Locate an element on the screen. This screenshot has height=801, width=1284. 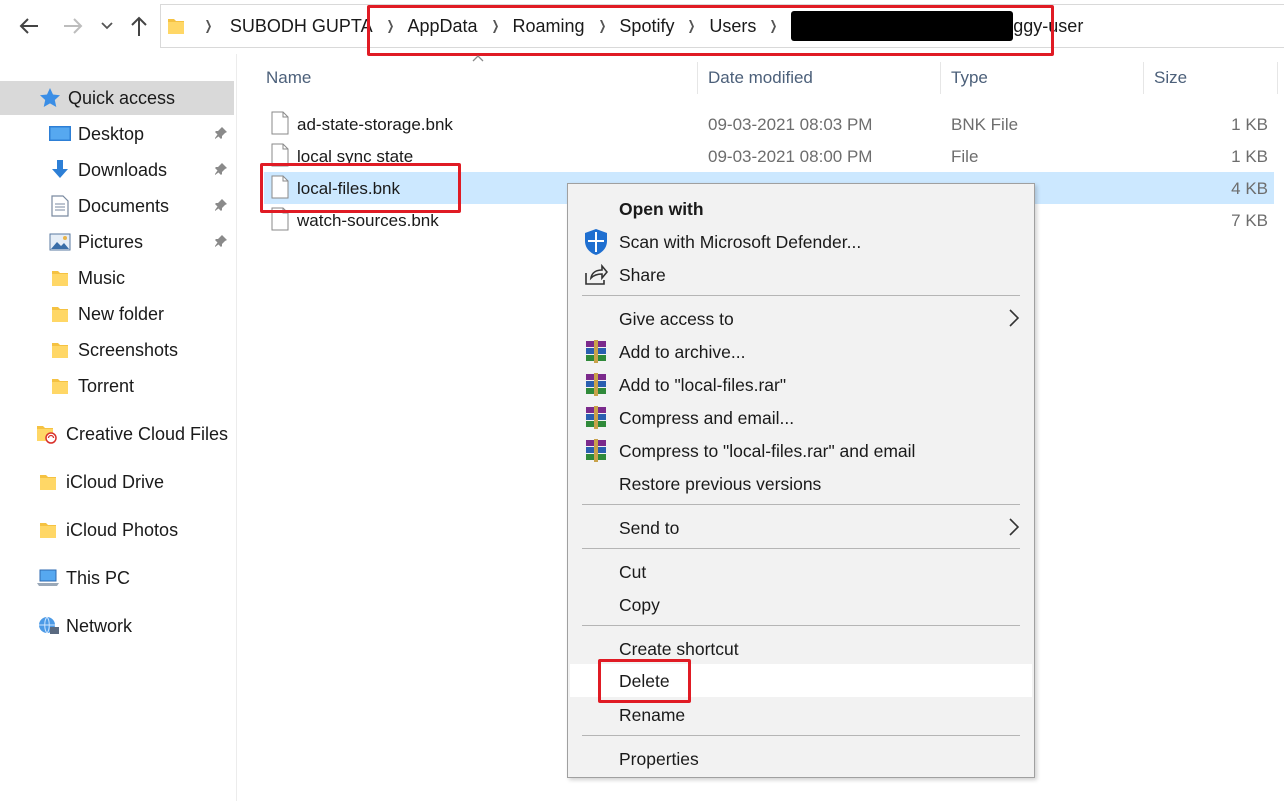
menu-item-copy: Copy is located at coordinates (801, 604).